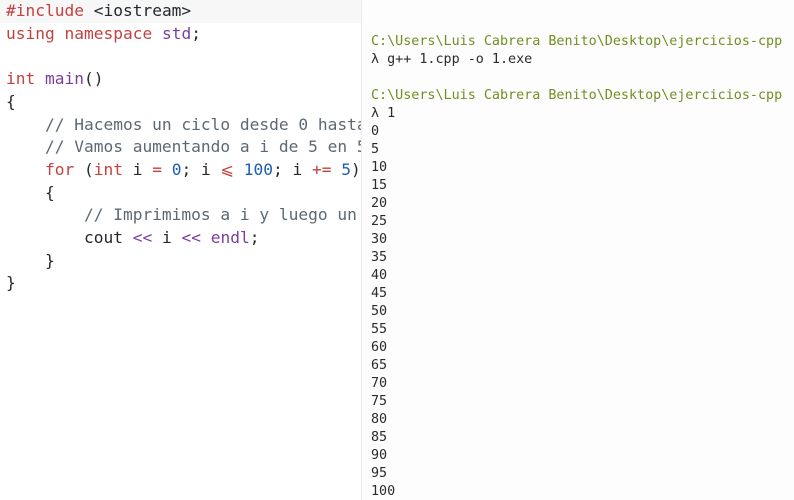  I want to click on terminal-prompt-line: λ g++ 1.cpp -o 1.exe, so click(452, 59).